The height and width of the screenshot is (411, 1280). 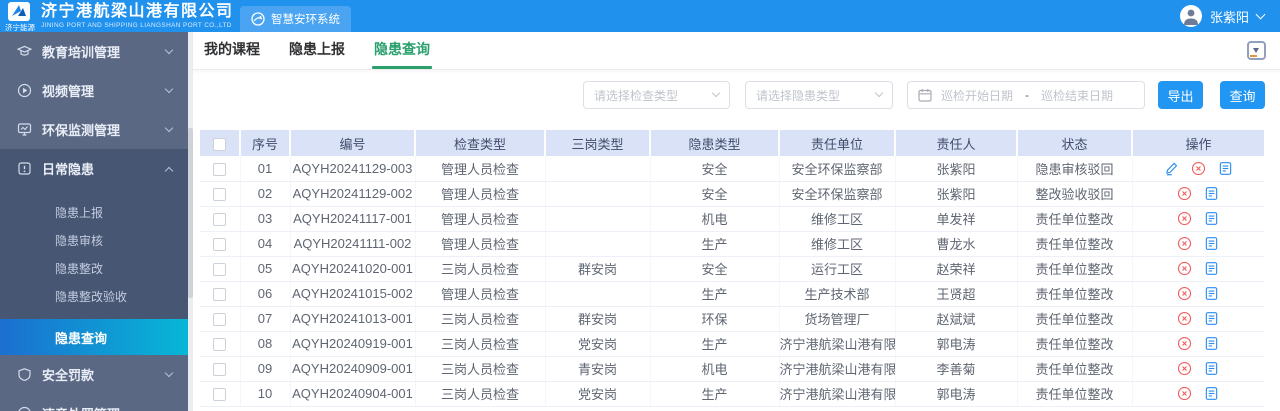 What do you see at coordinates (94, 168) in the screenshot?
I see `sidebar-item-daily-hazard: 日常隐患` at bounding box center [94, 168].